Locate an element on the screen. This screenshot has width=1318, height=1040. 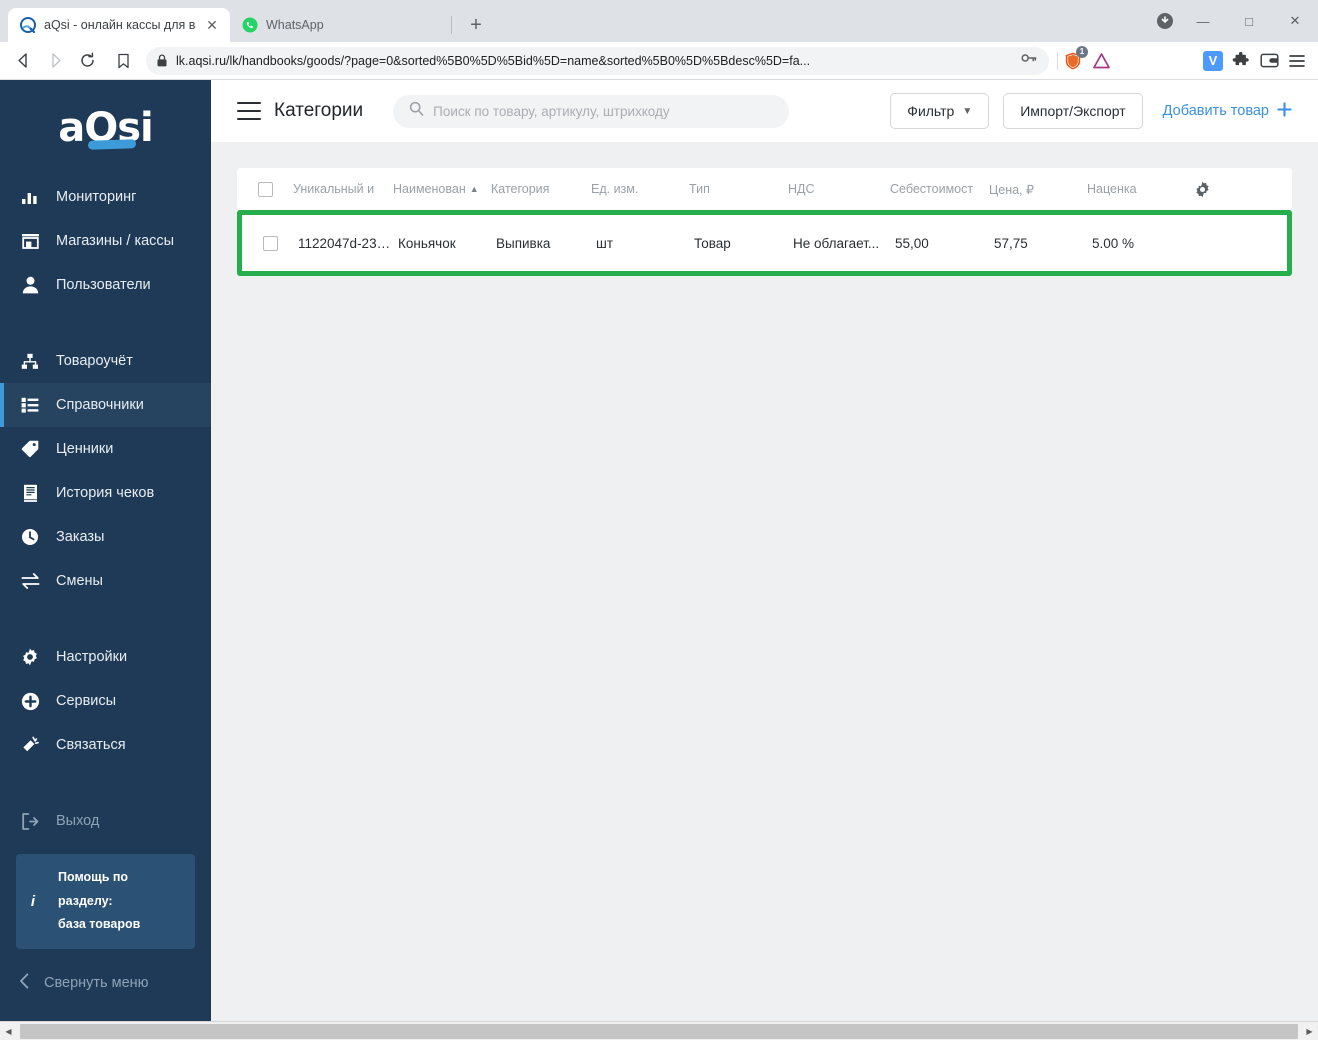
cell-margin: 5.00 % is located at coordinates (1113, 243).